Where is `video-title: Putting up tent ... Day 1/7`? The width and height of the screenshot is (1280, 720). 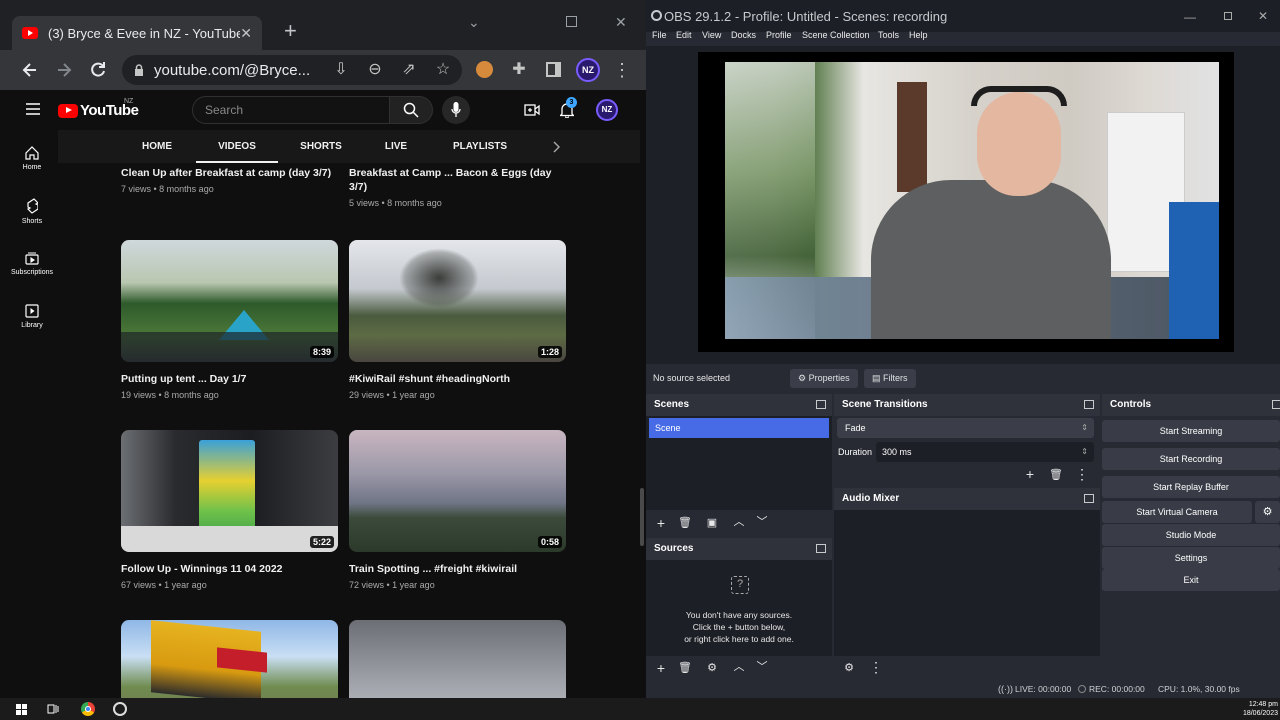
video-title: Putting up tent ... Day 1/7 is located at coordinates (230, 379).